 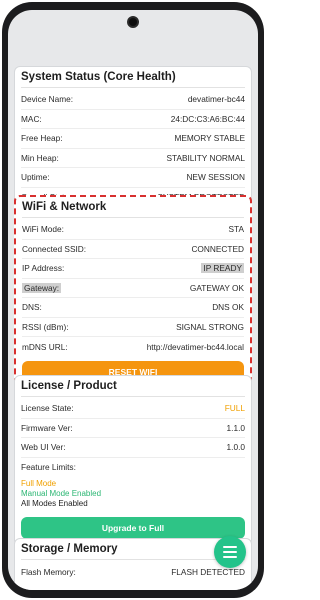 I want to click on license-row-feature-limits: Feature Limits:, so click(x=133, y=468).